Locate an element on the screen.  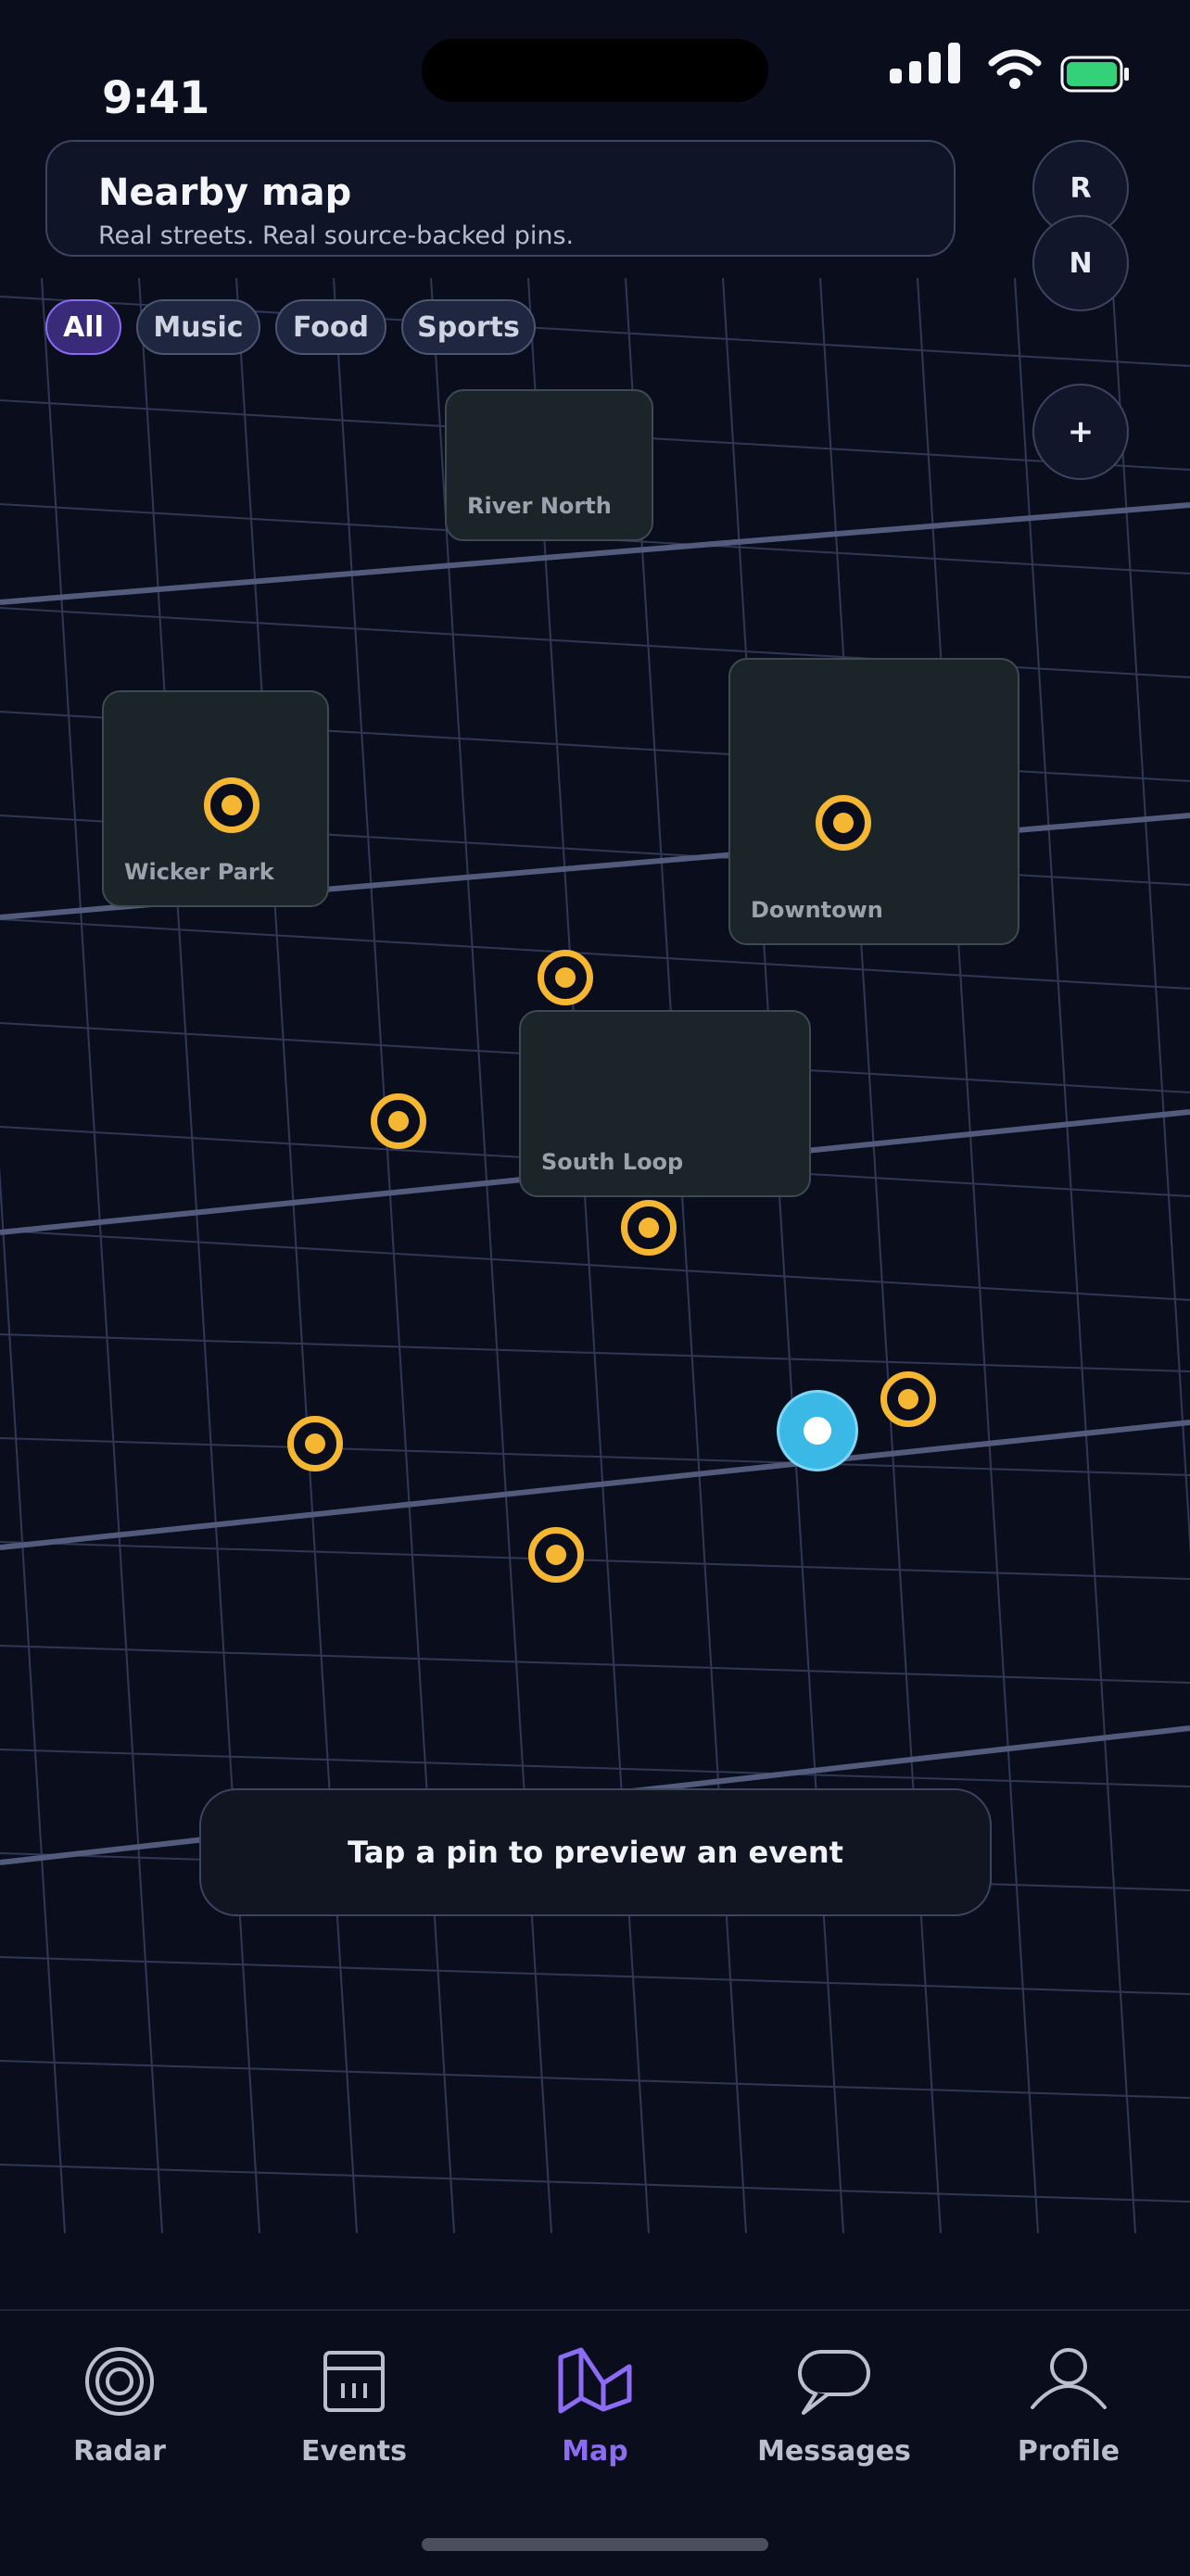
tab-map: Map is located at coordinates (595, 2413).